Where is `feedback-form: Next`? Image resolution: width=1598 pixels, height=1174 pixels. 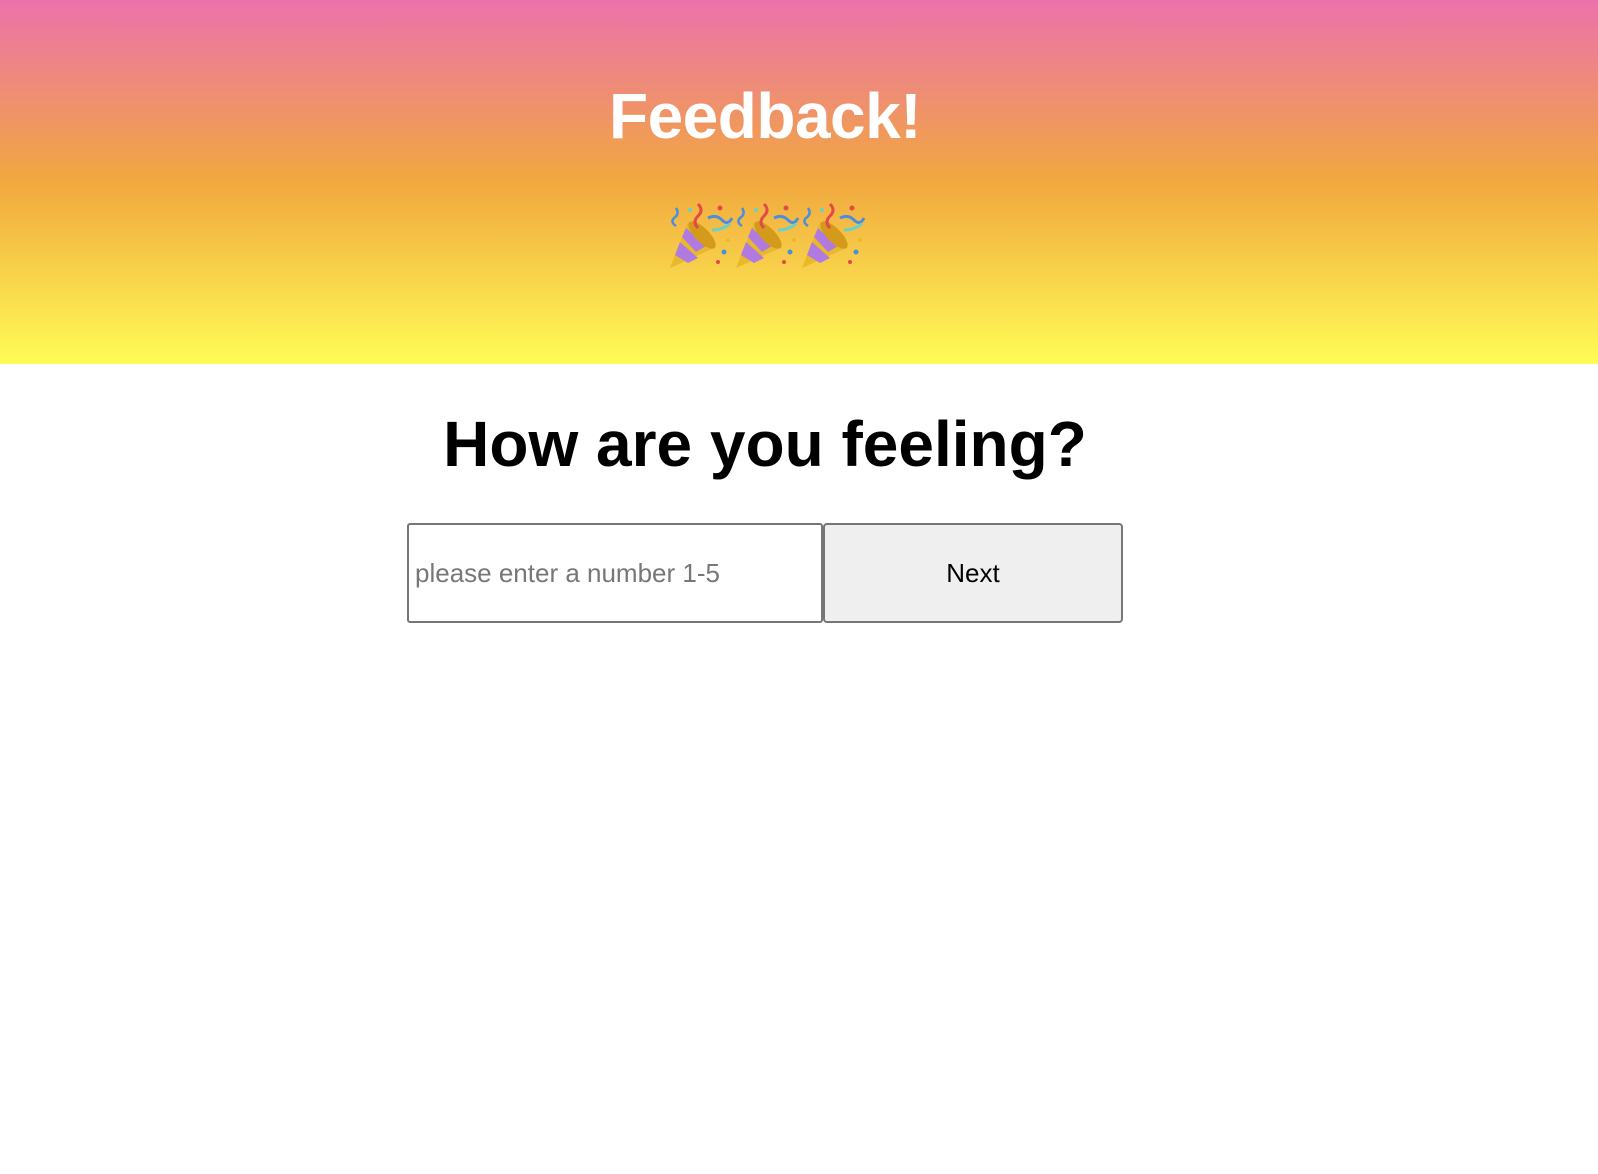
feedback-form: Next is located at coordinates (765, 573).